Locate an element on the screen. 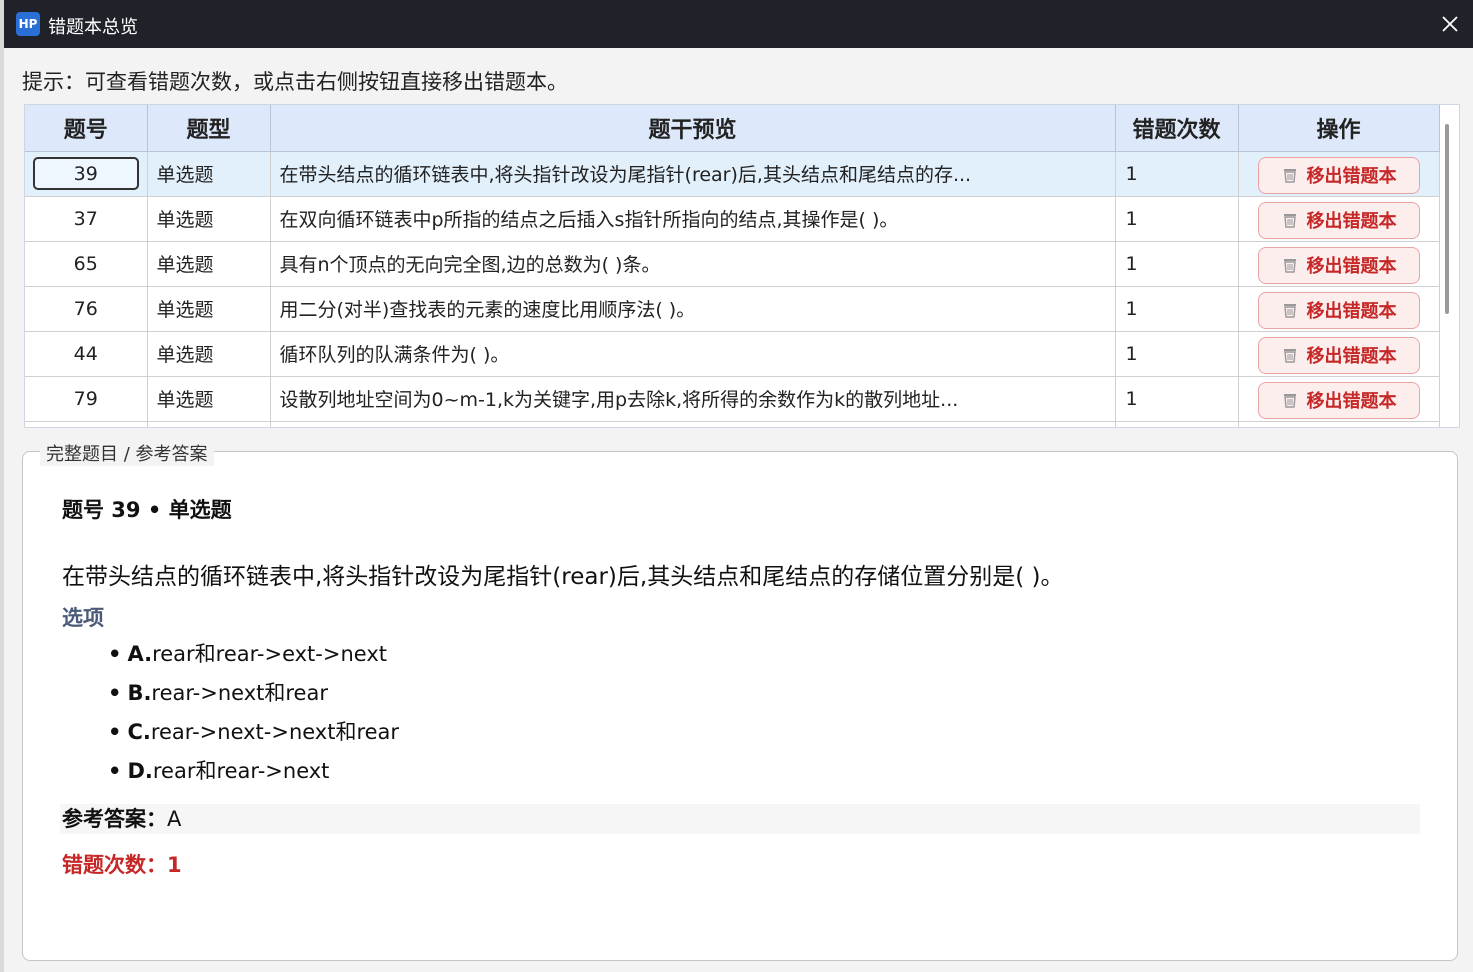  option-text: rear->next和rear is located at coordinates (239, 693).